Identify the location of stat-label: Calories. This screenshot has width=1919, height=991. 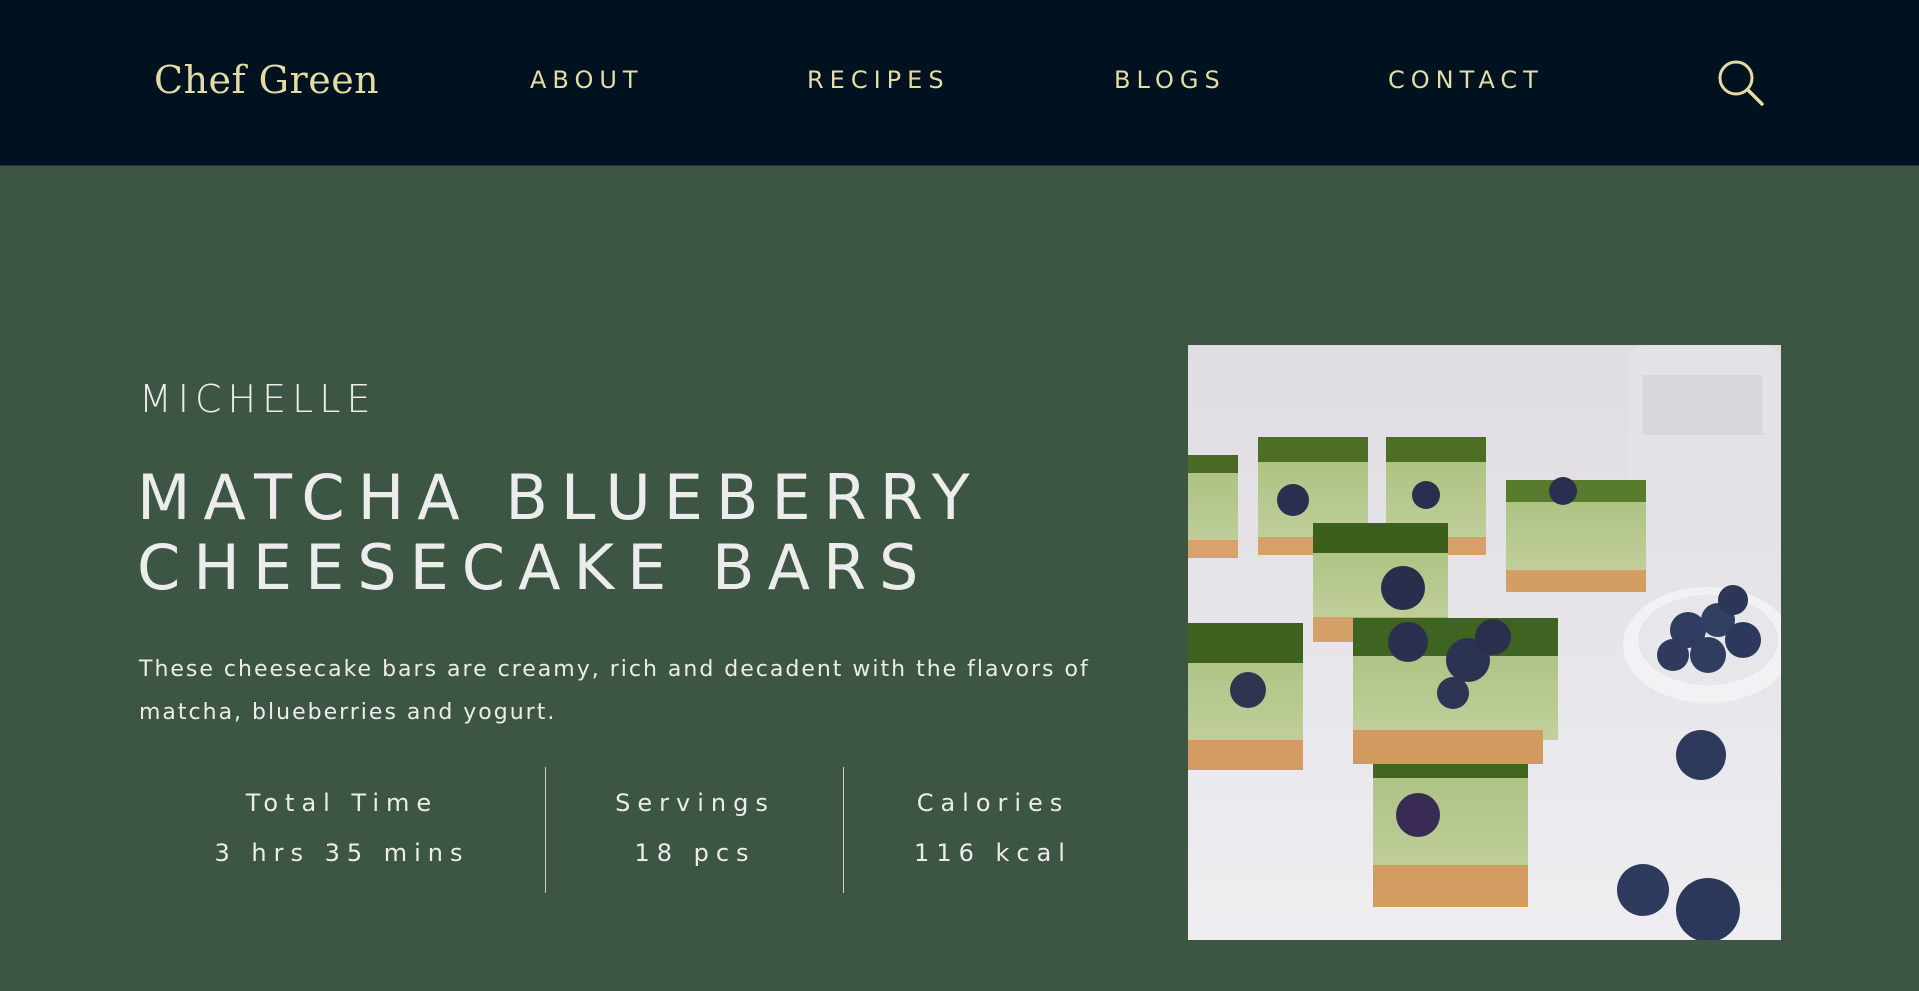
(993, 803).